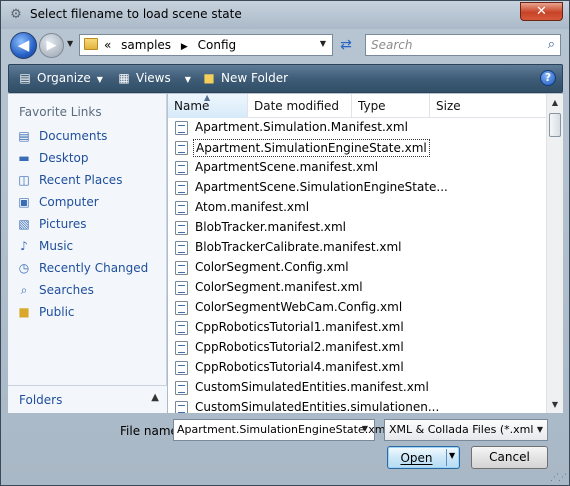  I want to click on organize-button: ▤ Organize ▼, so click(60, 78).